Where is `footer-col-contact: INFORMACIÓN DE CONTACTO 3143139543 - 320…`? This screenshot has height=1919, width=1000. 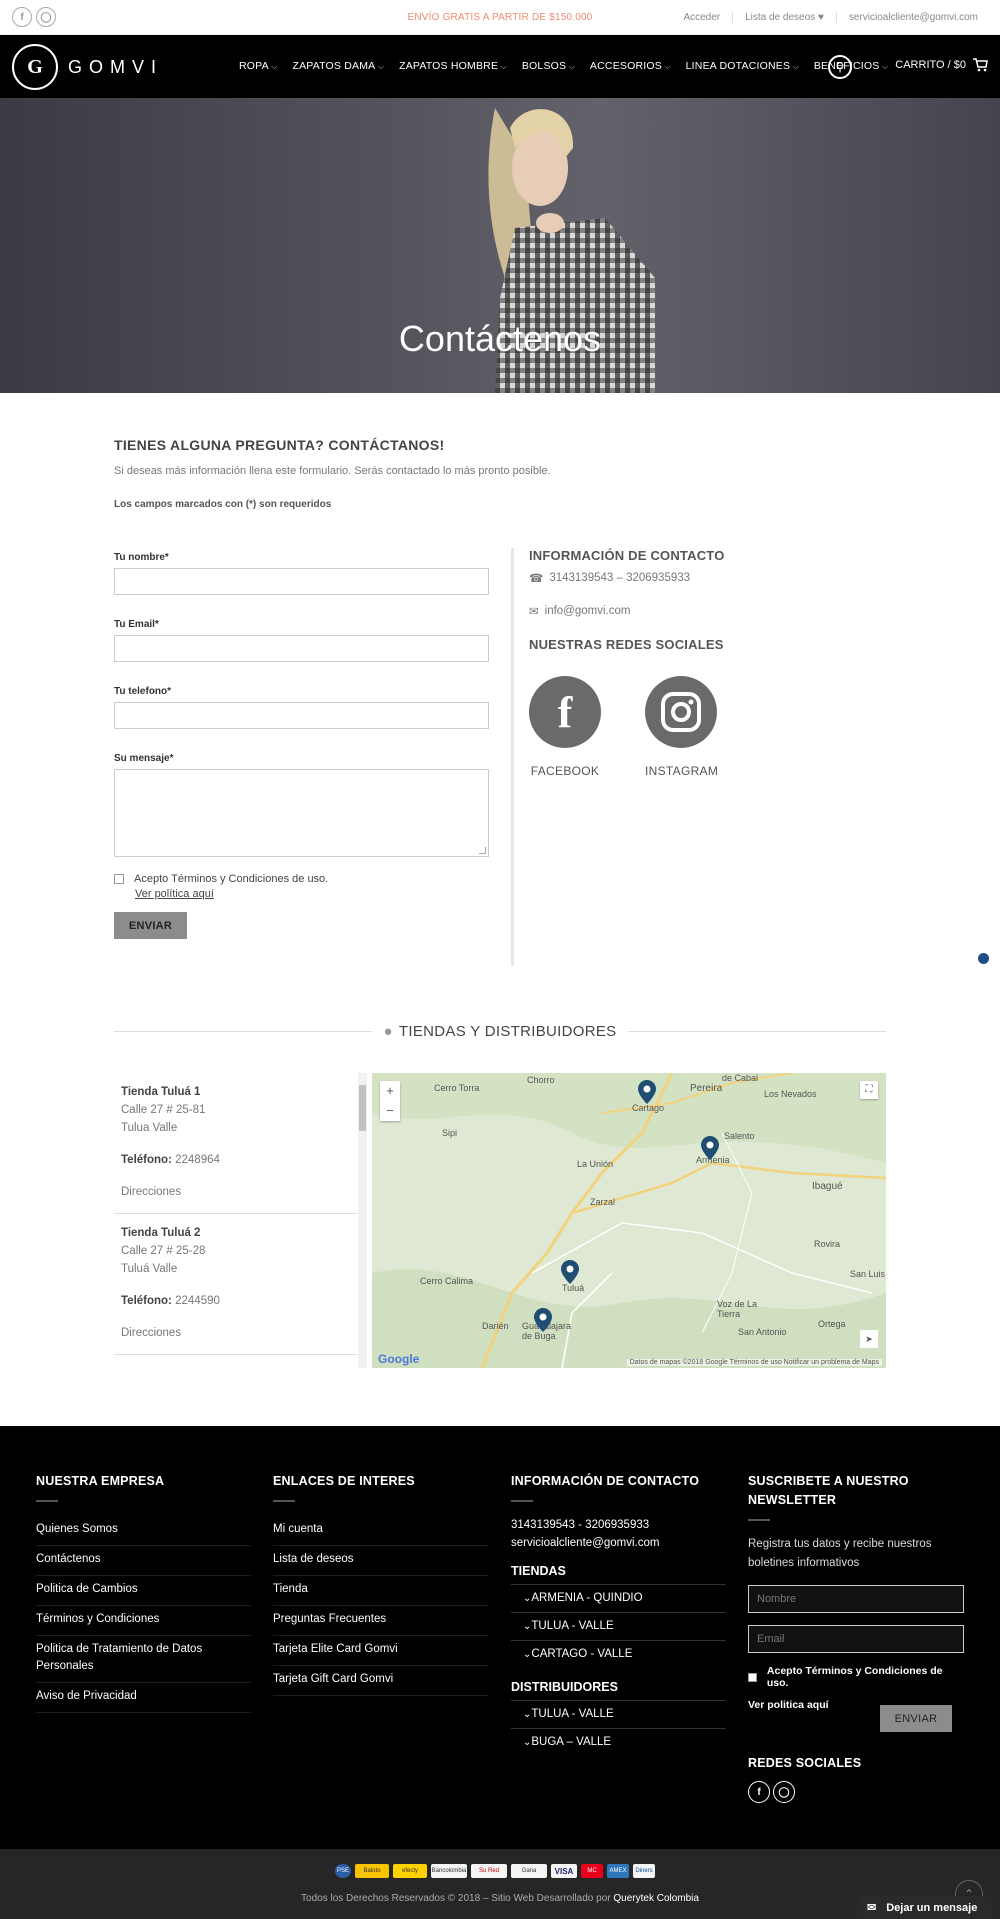 footer-col-contact: INFORMACIÓN DE CONTACTO 3143139543 - 320… is located at coordinates (618, 1614).